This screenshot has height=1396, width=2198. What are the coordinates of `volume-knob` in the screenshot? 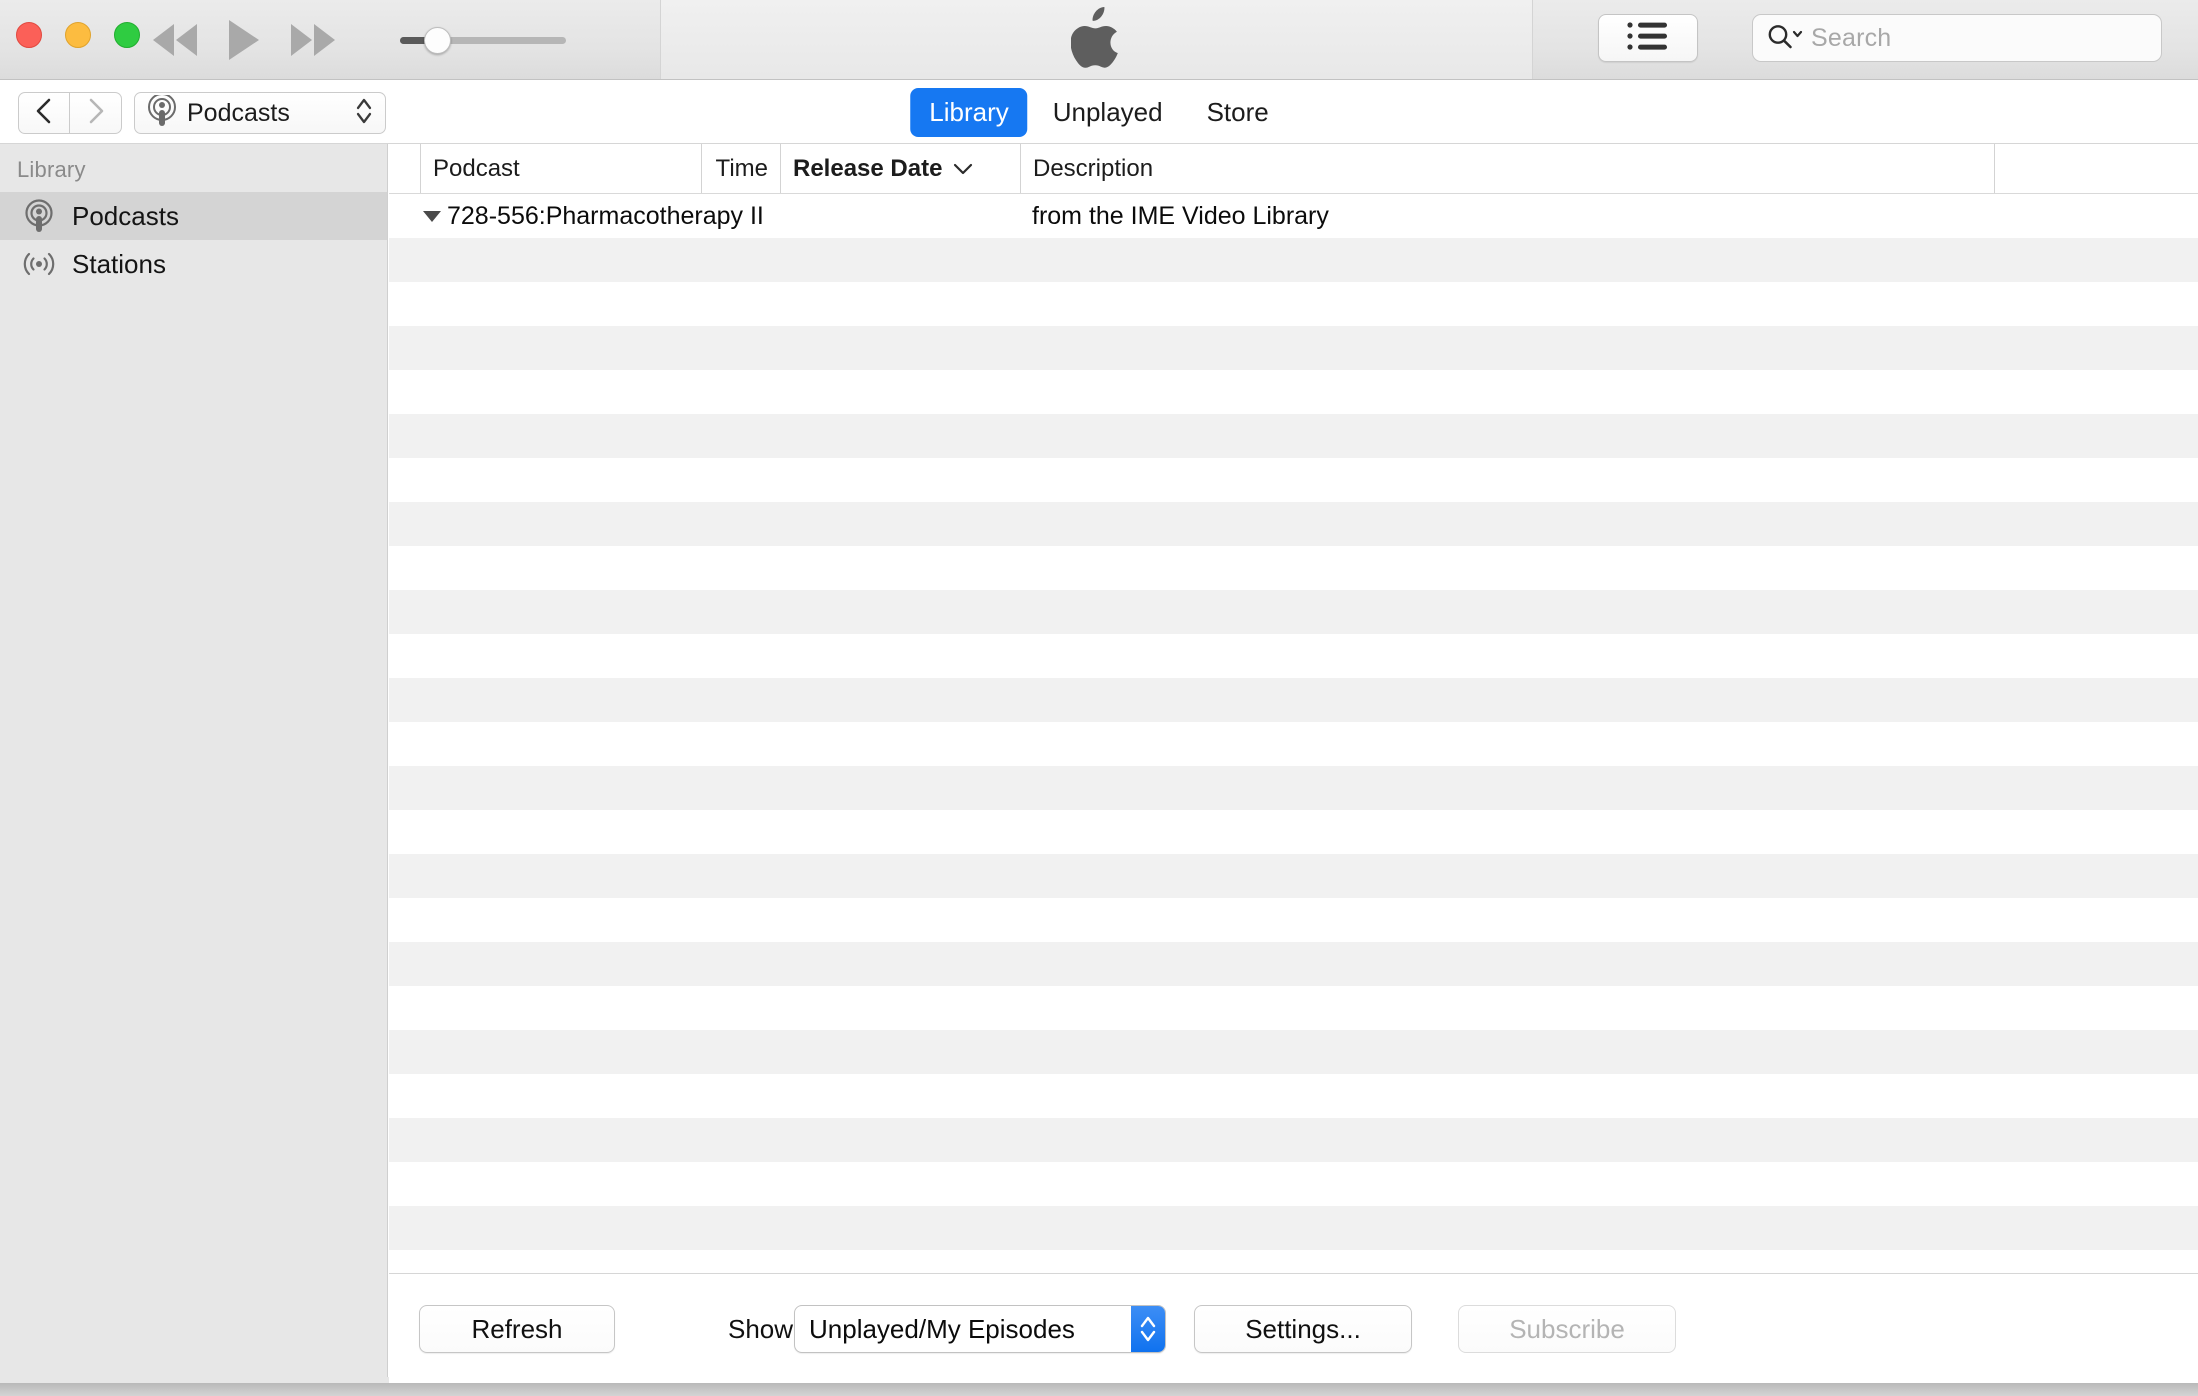 It's located at (437, 40).